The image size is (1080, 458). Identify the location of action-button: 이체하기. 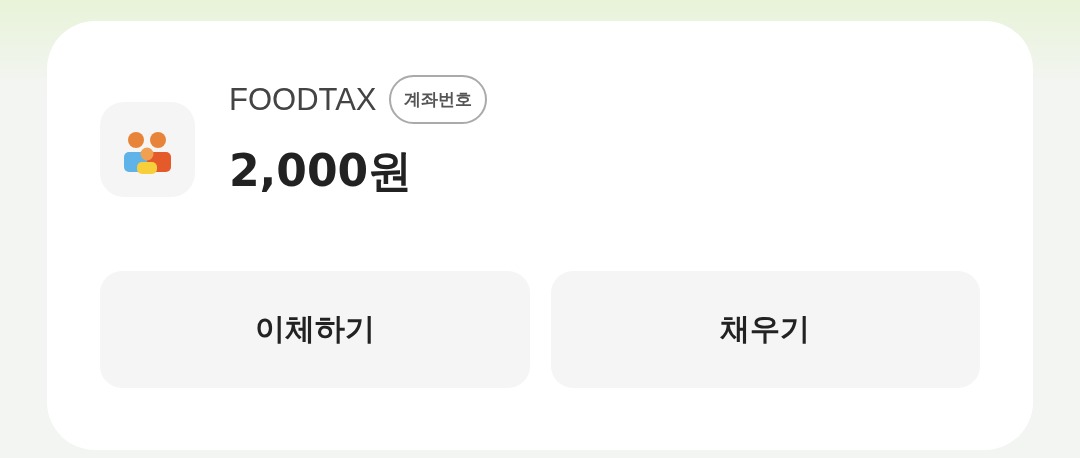
(315, 329).